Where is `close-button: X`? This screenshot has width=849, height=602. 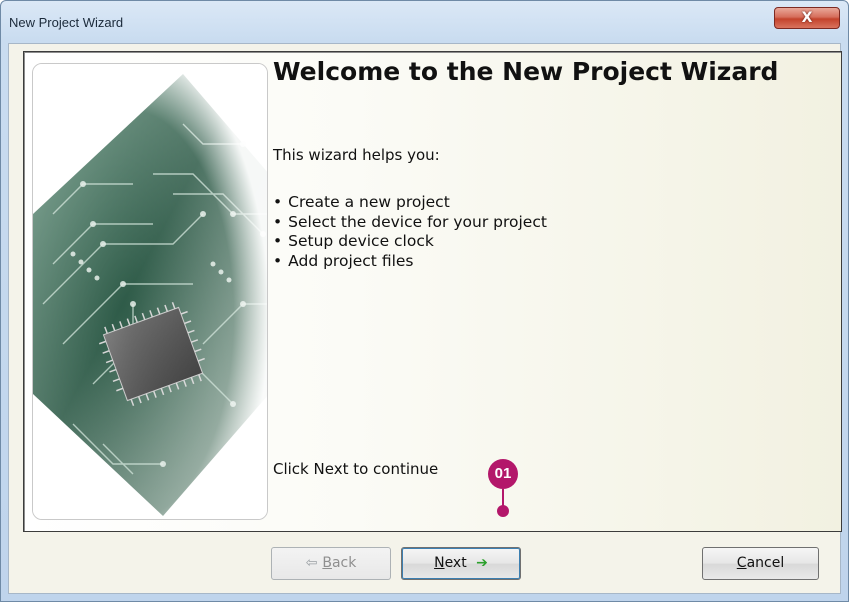
close-button: X is located at coordinates (807, 18).